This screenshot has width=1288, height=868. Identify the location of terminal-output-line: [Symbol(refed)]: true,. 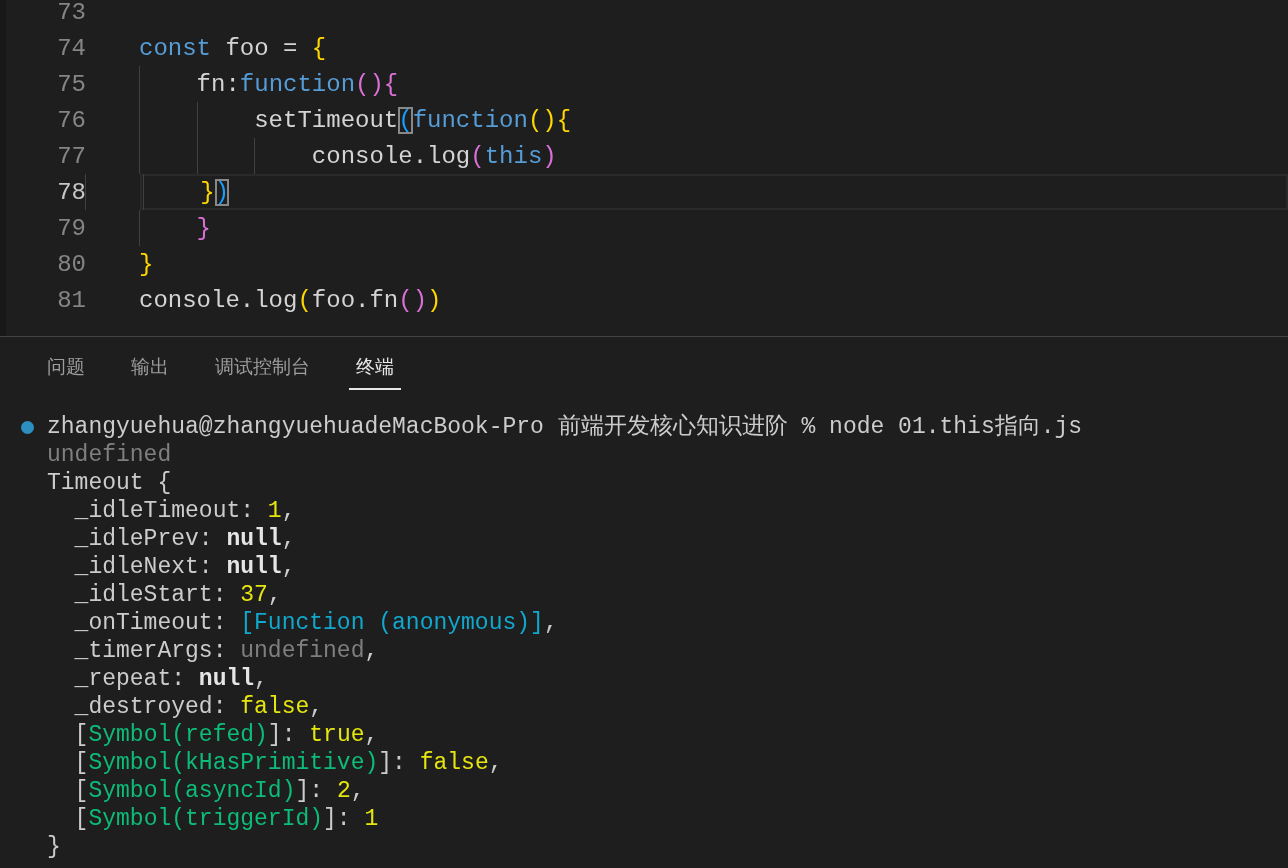
(226, 735).